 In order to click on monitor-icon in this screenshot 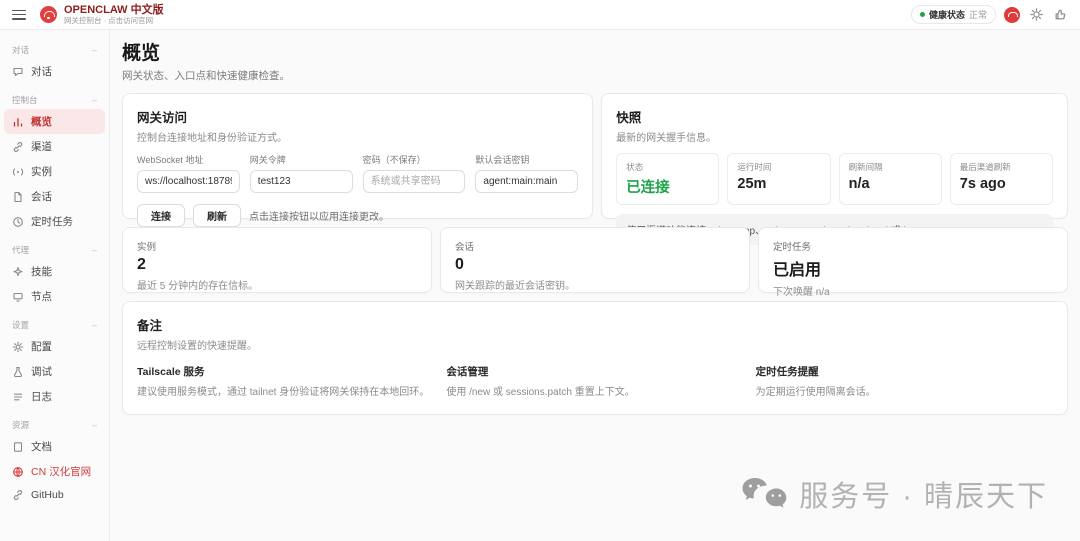, I will do `click(18, 297)`.